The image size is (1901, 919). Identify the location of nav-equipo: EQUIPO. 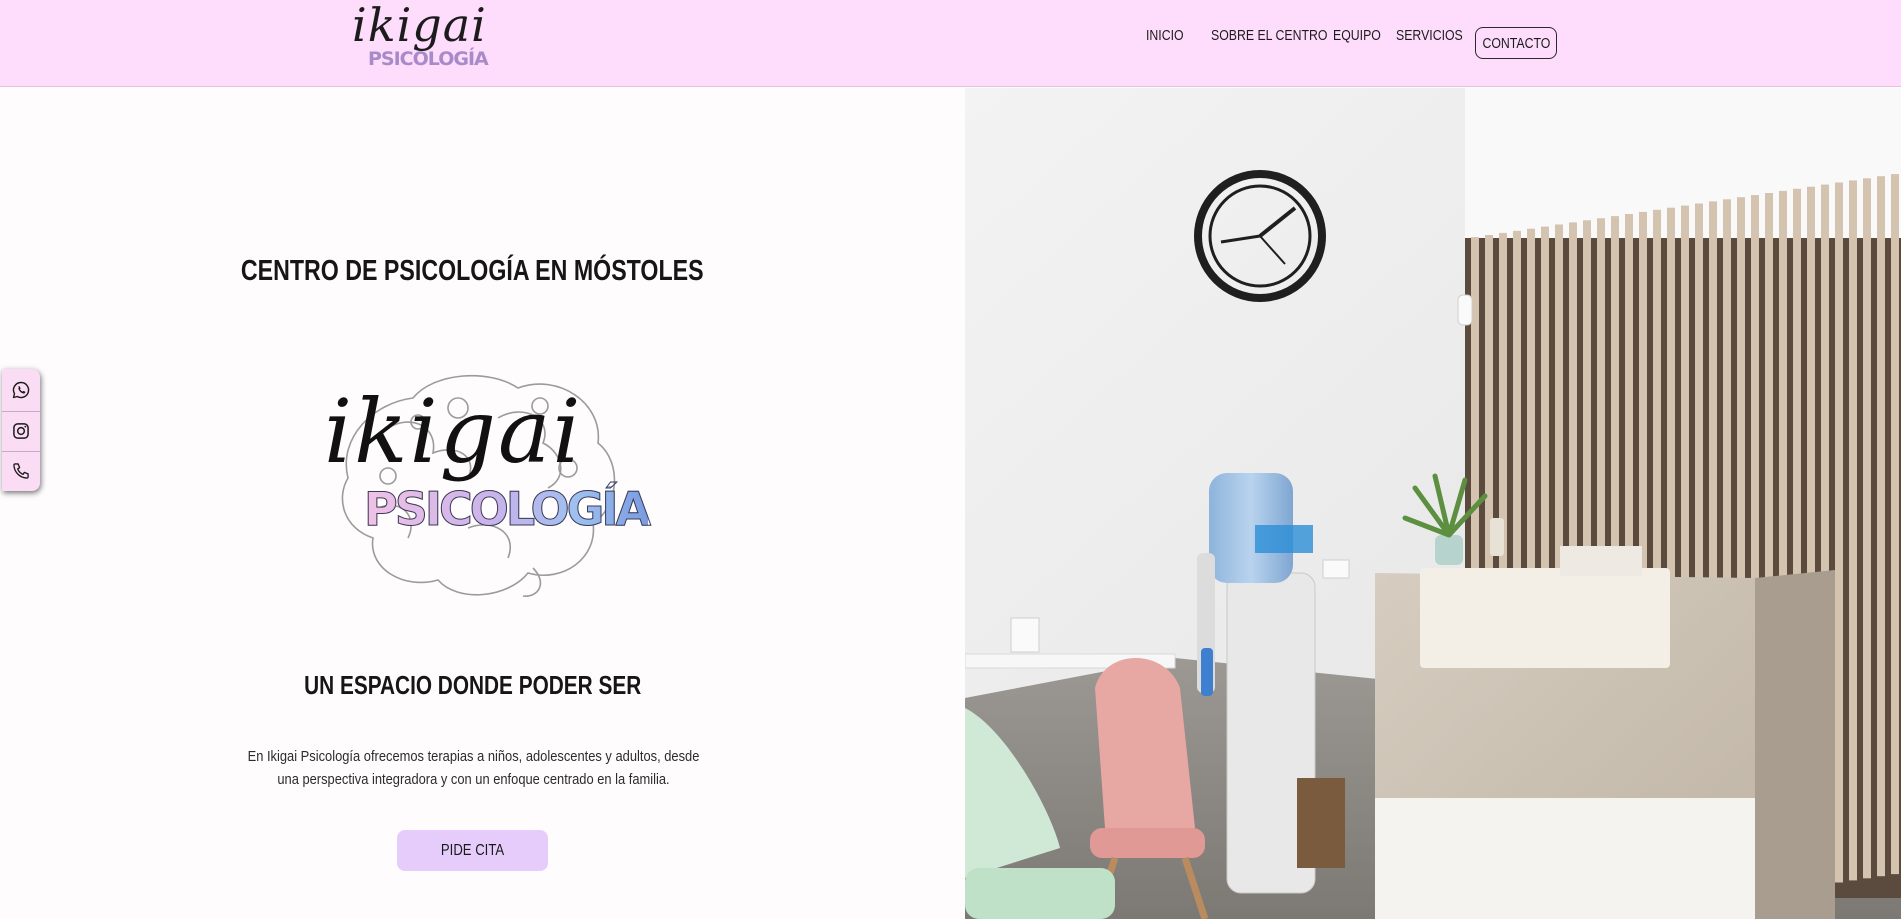
(1357, 35).